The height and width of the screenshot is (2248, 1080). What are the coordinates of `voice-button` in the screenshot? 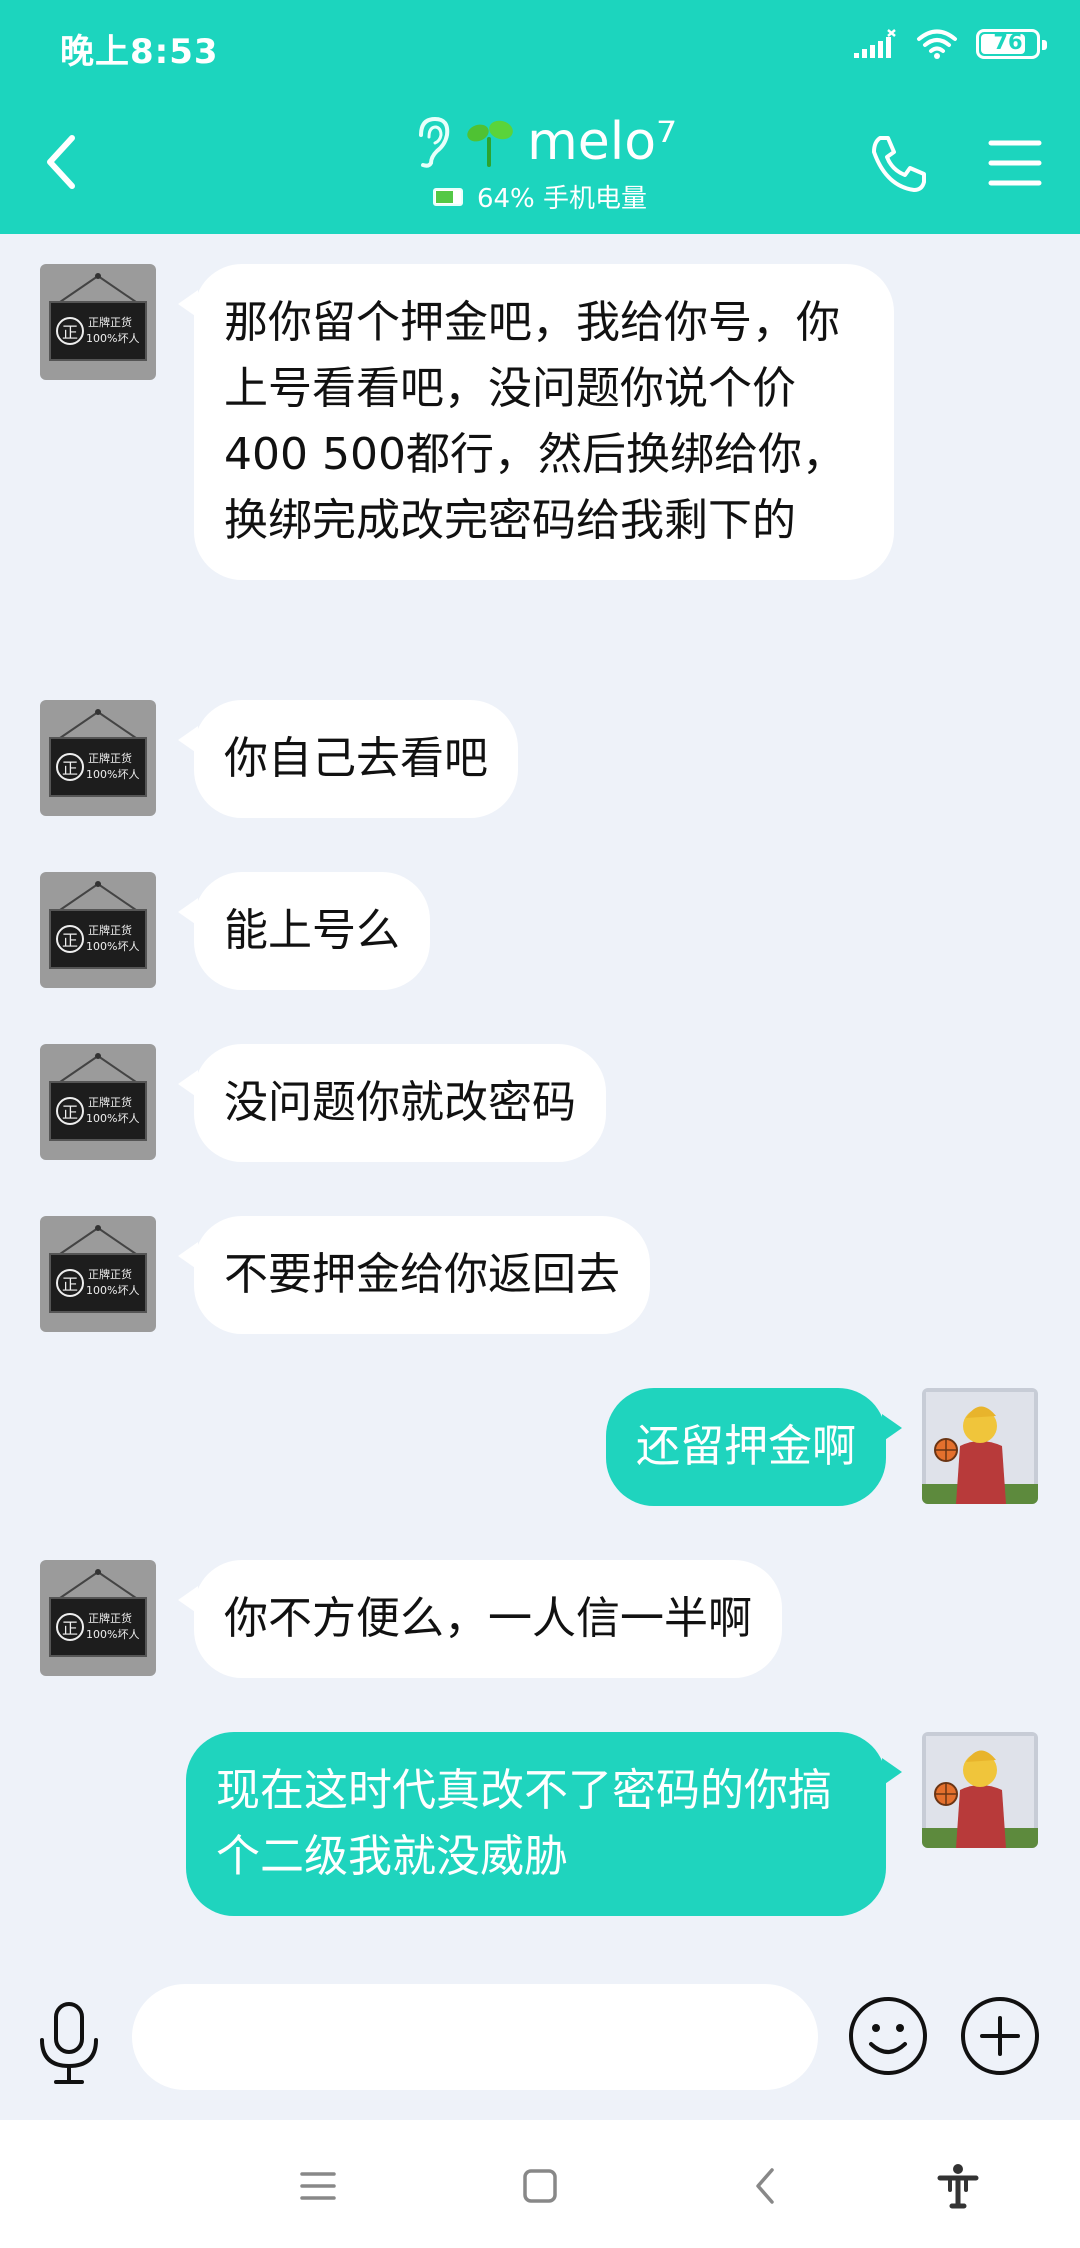 It's located at (69, 2044).